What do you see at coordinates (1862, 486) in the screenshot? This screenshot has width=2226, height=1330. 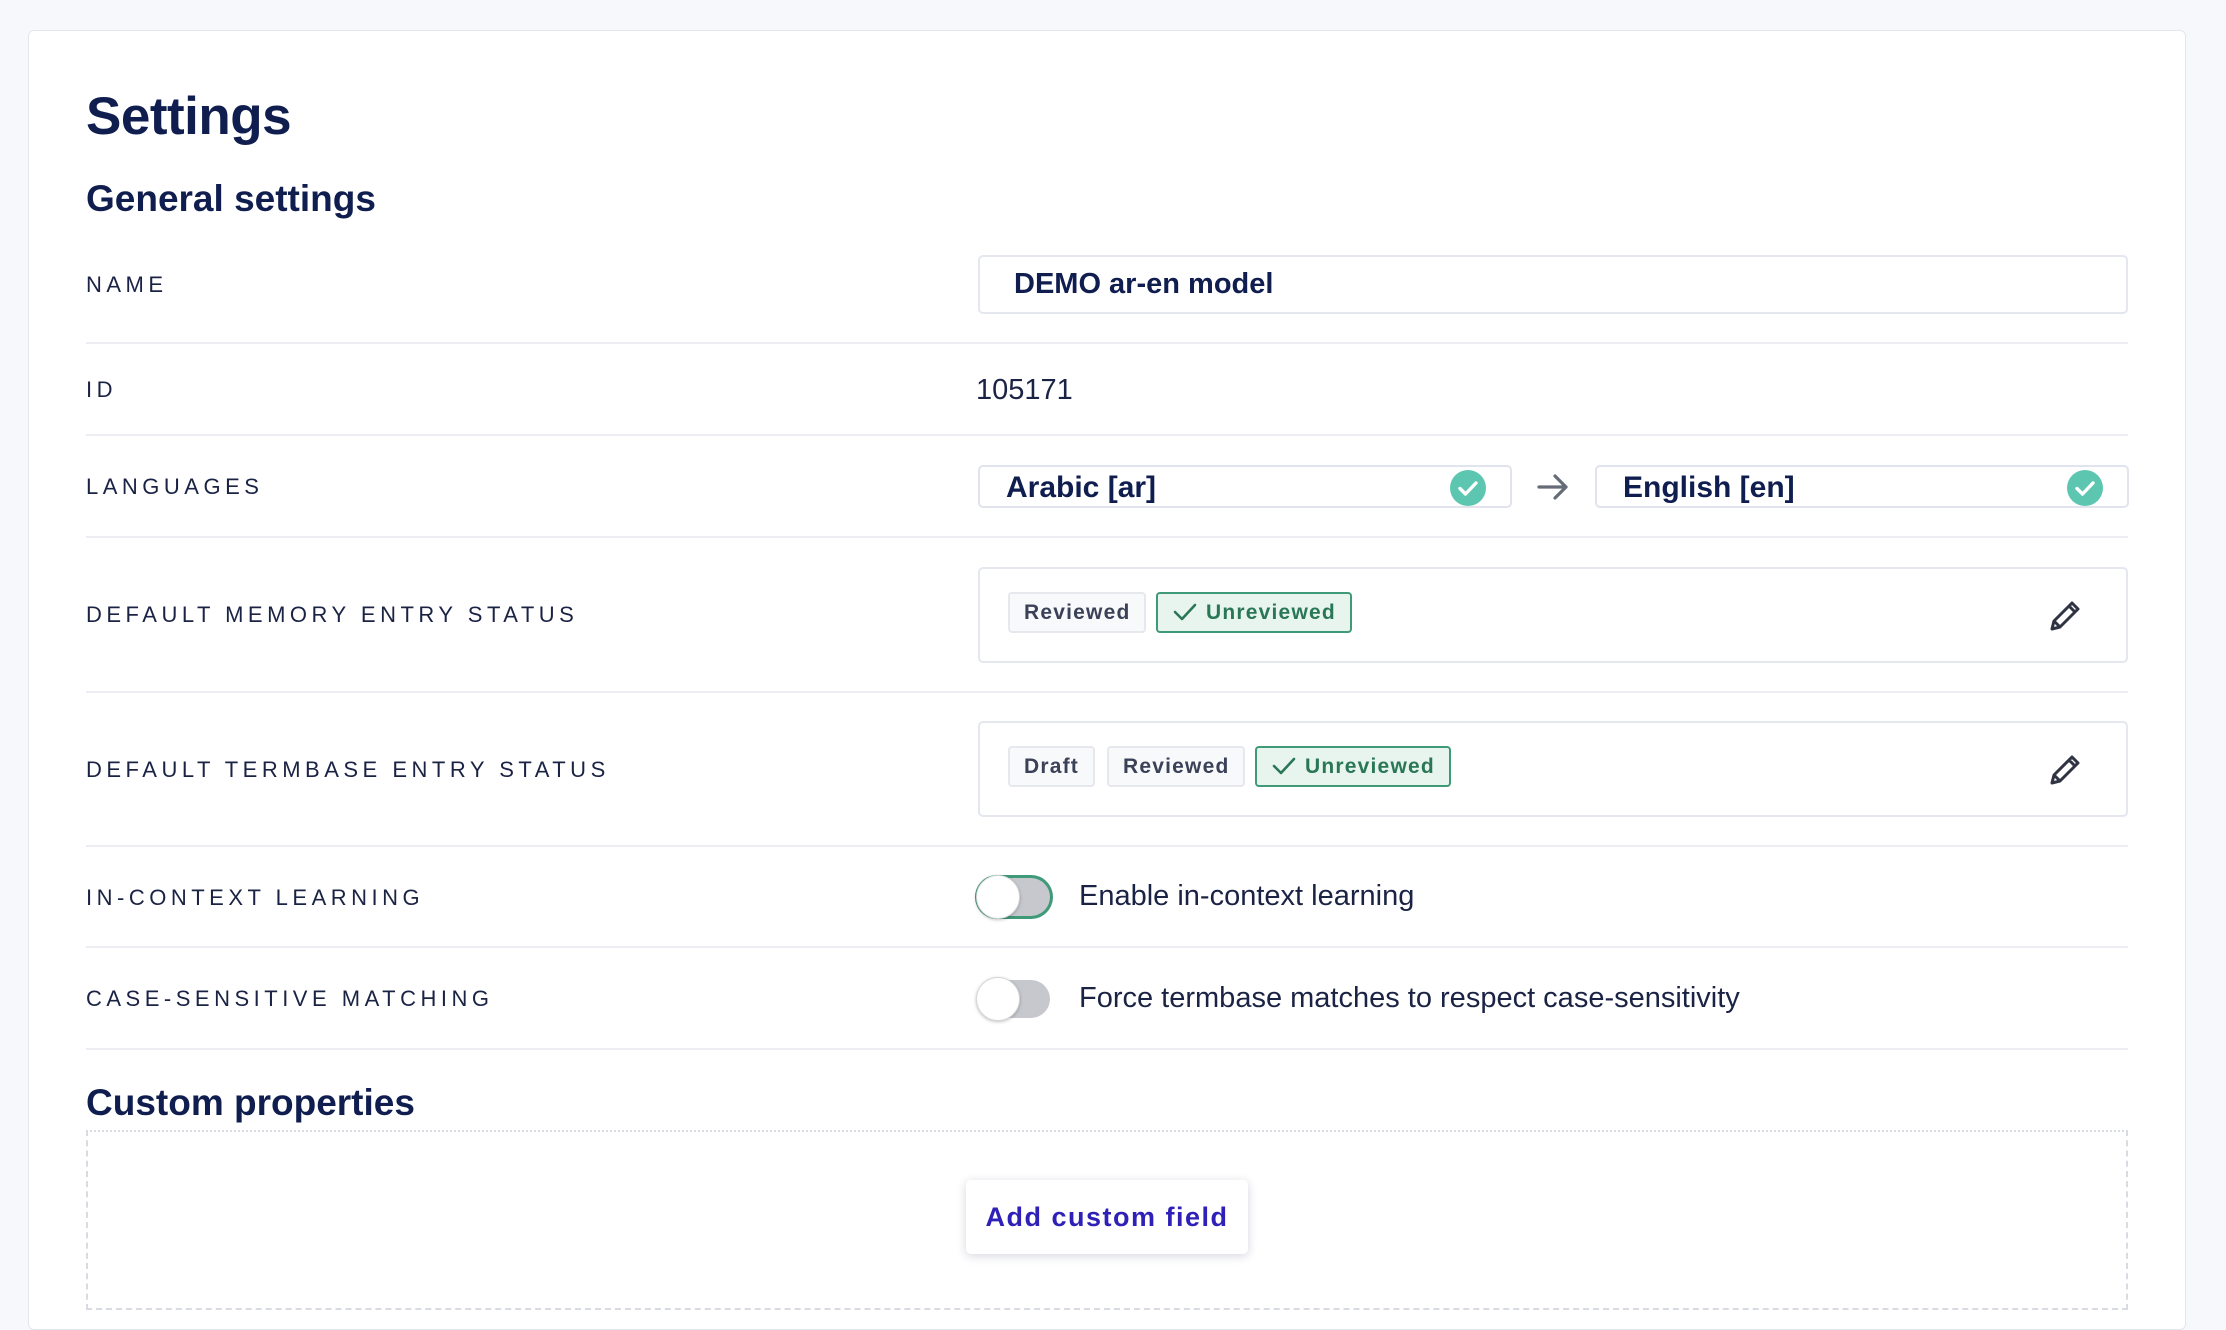 I see `target-language-select: English [en]` at bounding box center [1862, 486].